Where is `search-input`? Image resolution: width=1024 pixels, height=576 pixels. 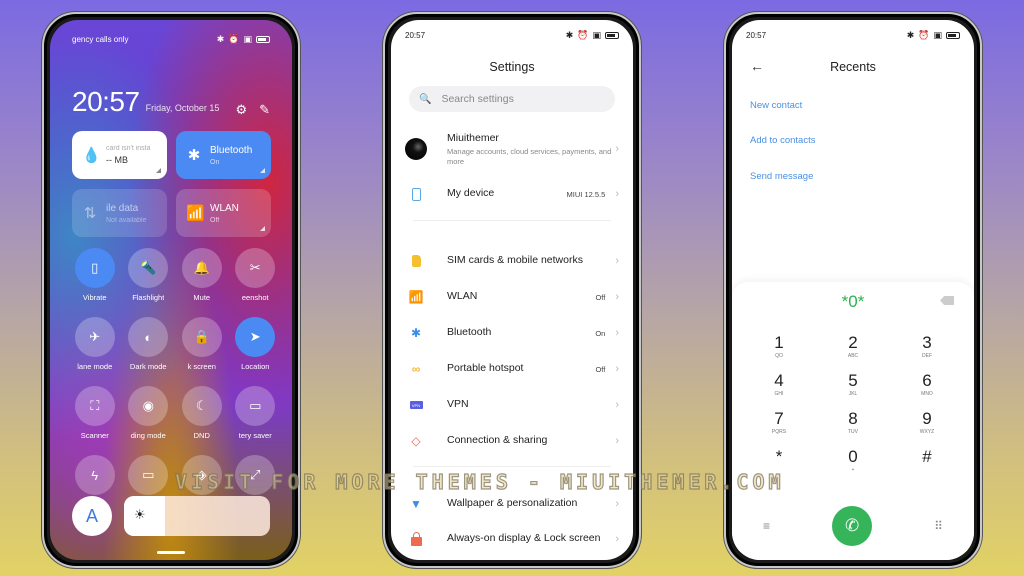 search-input is located at coordinates (516, 99).